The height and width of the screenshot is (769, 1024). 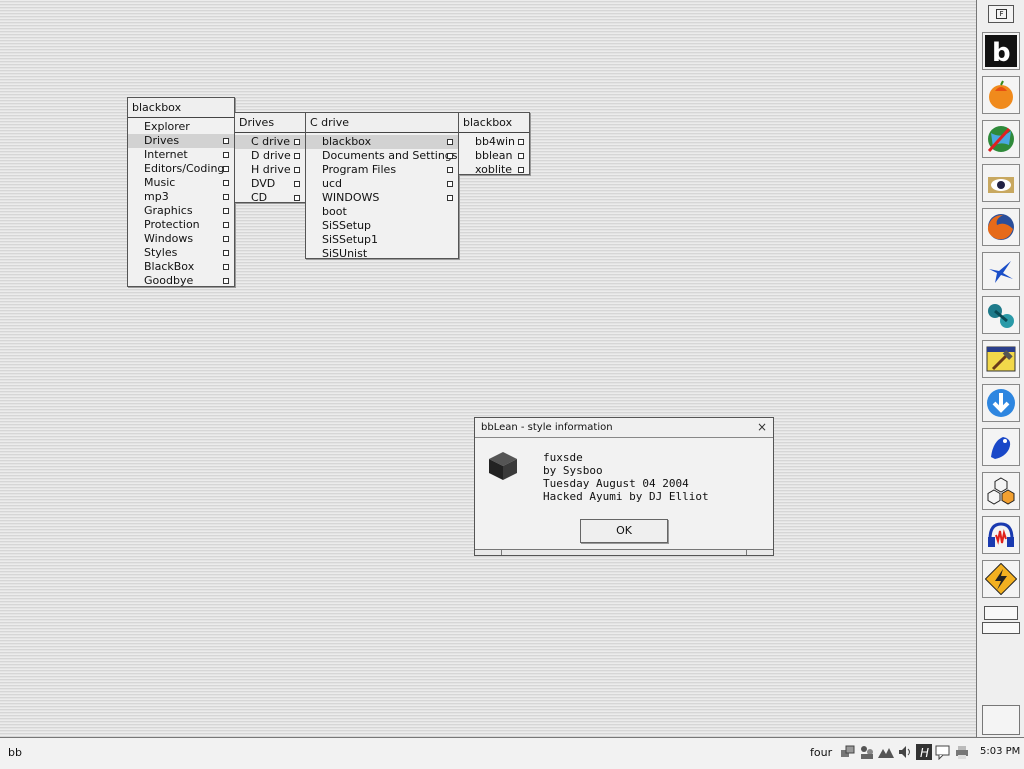 I want to click on slit-toggle-label: F, so click(x=1001, y=14).